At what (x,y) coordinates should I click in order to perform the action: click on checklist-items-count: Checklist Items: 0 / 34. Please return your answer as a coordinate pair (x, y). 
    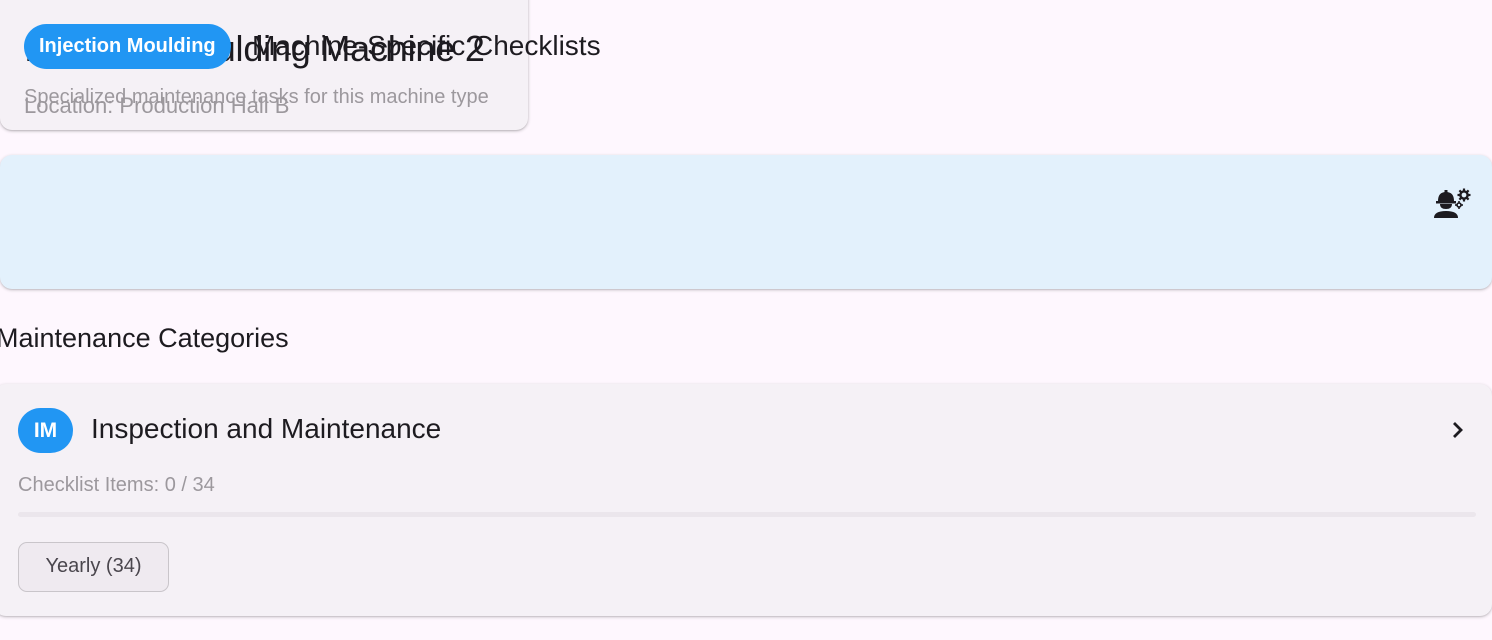
    Looking at the image, I should click on (116, 485).